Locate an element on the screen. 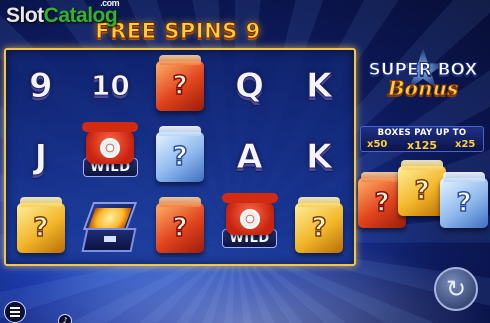 The image size is (490, 323). menu-icon is located at coordinates (15, 308).